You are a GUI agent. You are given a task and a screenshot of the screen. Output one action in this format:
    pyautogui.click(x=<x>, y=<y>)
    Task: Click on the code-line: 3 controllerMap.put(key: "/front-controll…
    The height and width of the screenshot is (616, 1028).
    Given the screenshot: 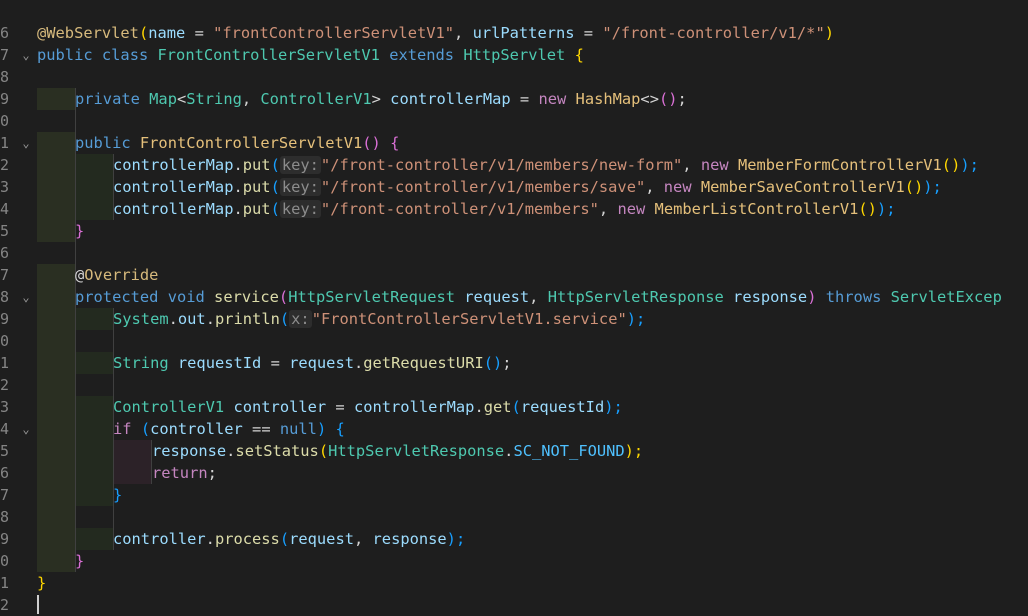 What is the action you would take?
    pyautogui.click(x=514, y=187)
    